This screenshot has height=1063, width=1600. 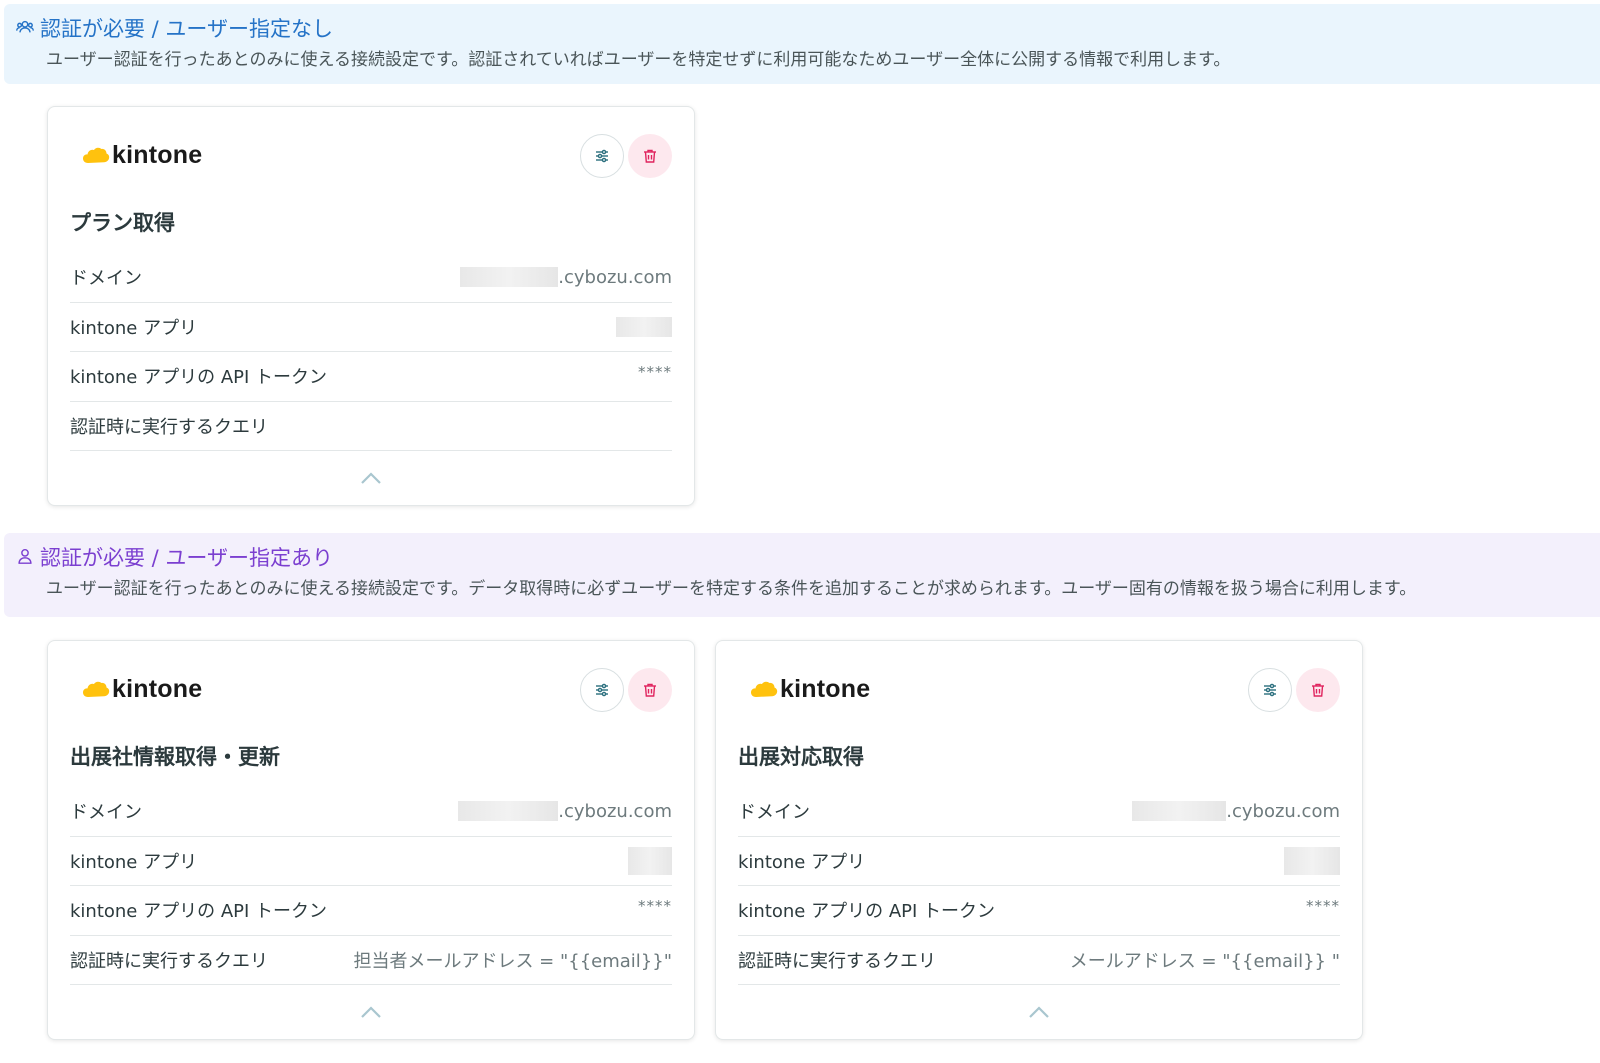 What do you see at coordinates (175, 757) in the screenshot?
I see `card-title: 出展社情報取得・更新` at bounding box center [175, 757].